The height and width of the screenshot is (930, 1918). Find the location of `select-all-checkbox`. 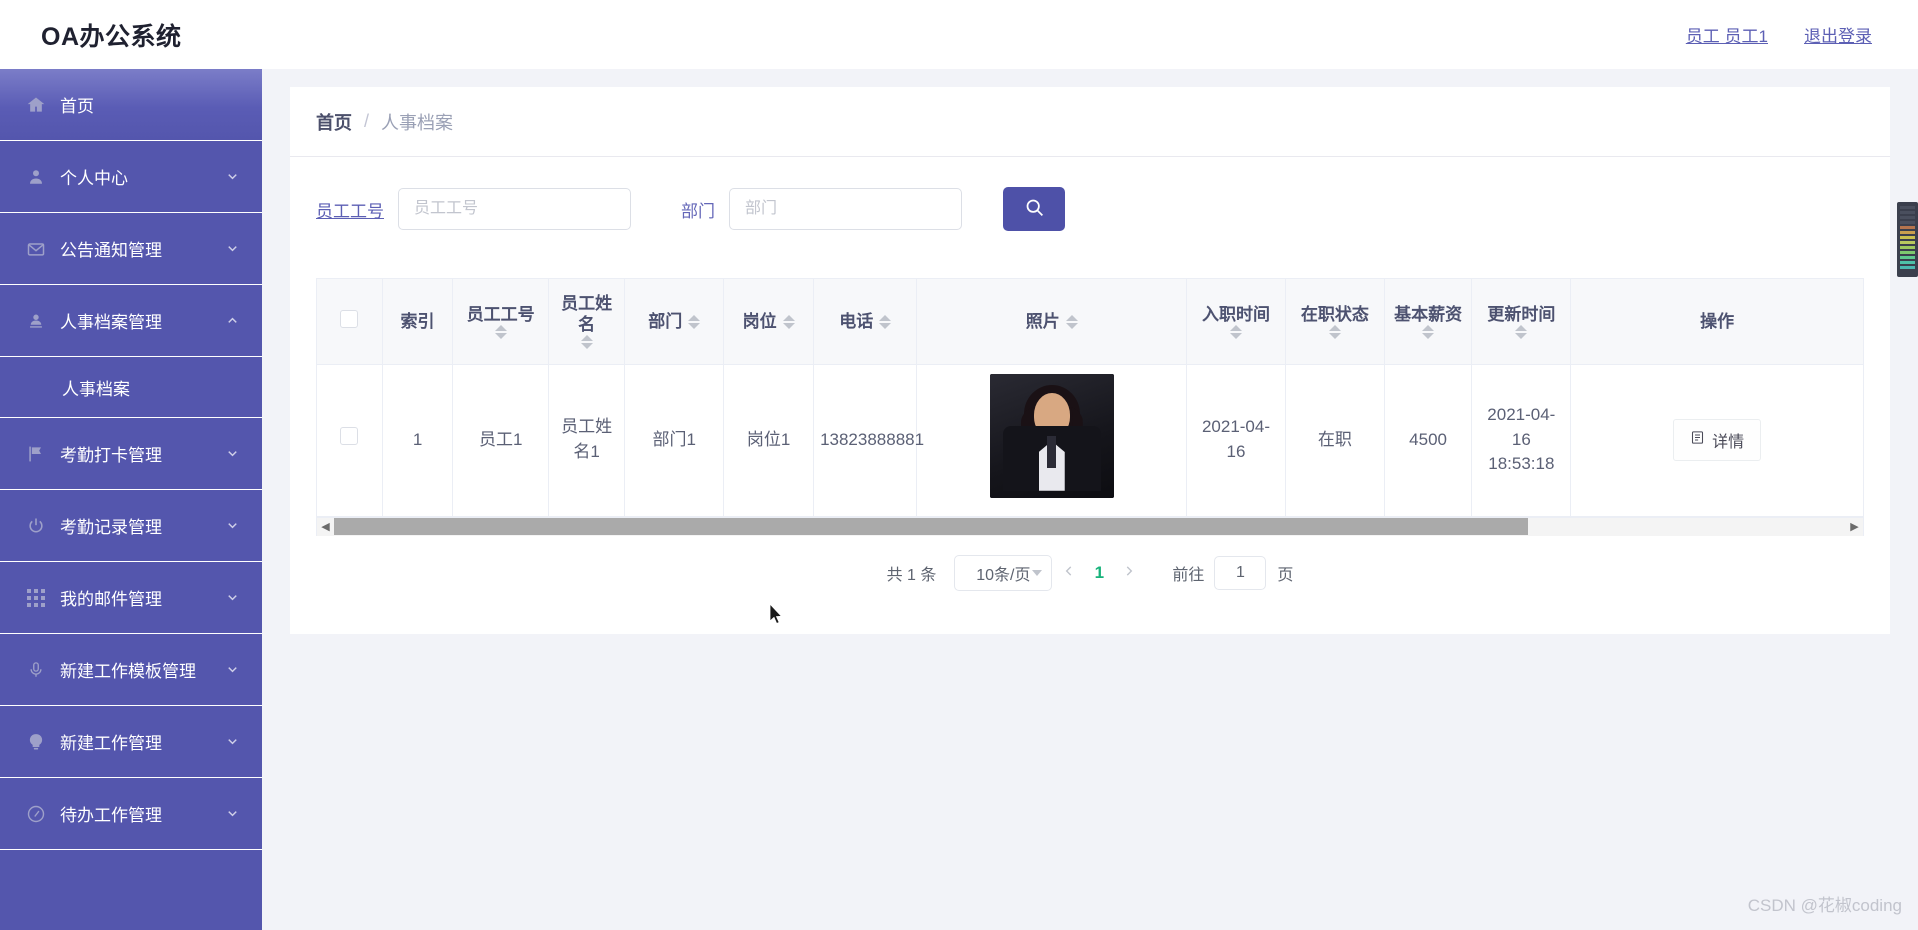

select-all-checkbox is located at coordinates (349, 318).